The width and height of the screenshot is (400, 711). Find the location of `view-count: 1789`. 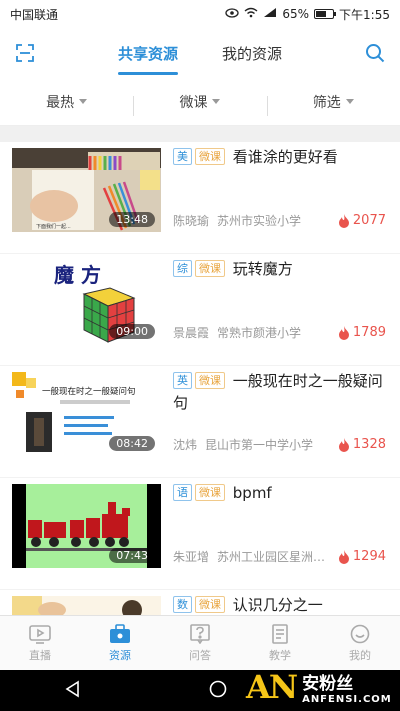

view-count: 1789 is located at coordinates (362, 332).